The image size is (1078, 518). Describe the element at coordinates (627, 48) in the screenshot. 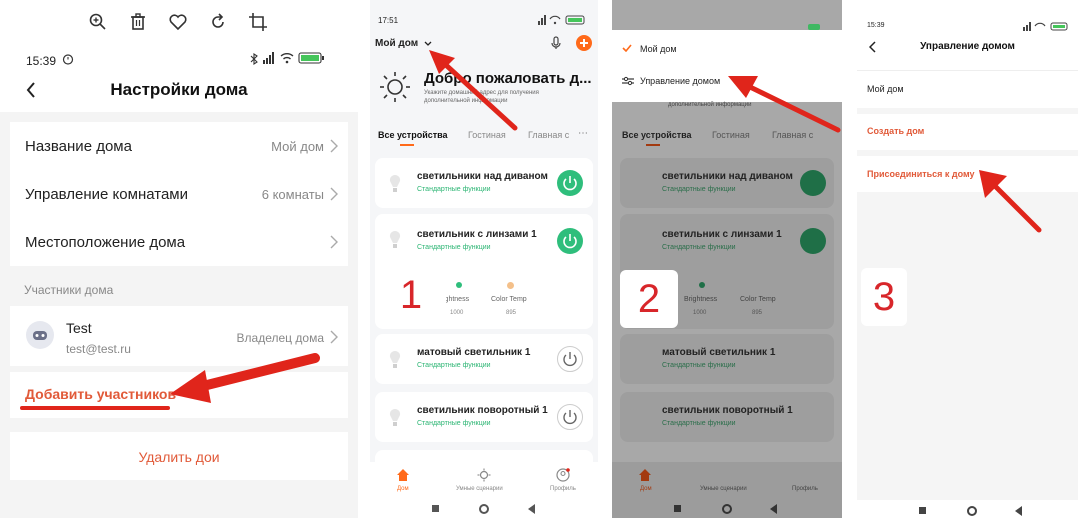

I see `check-icon` at that location.